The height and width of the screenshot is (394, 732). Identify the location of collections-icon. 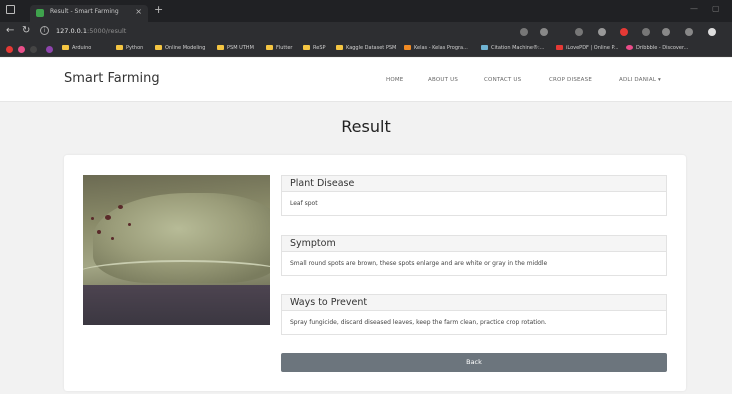
(689, 32).